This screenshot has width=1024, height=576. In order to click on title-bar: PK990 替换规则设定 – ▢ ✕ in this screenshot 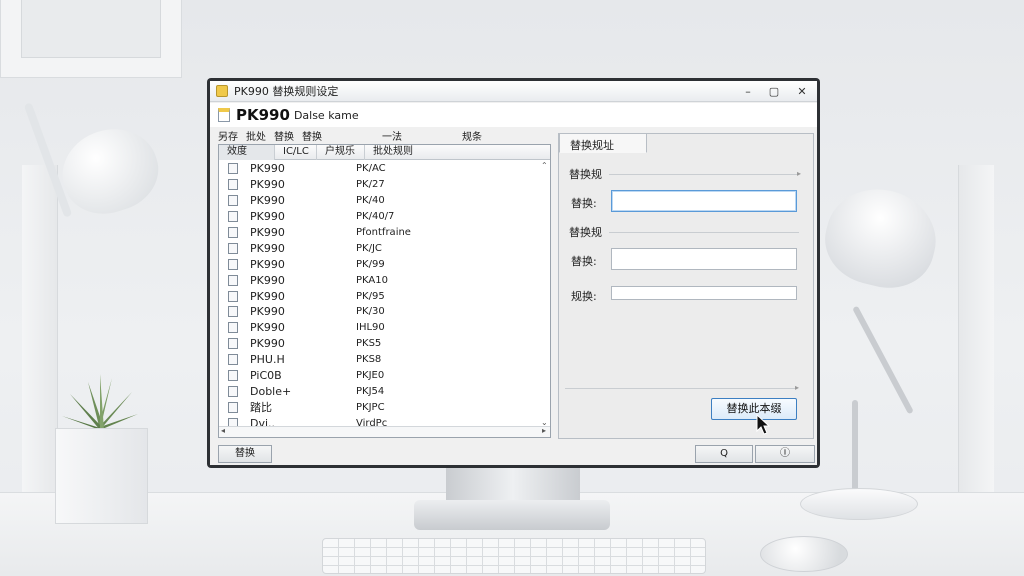, I will do `click(513, 91)`.